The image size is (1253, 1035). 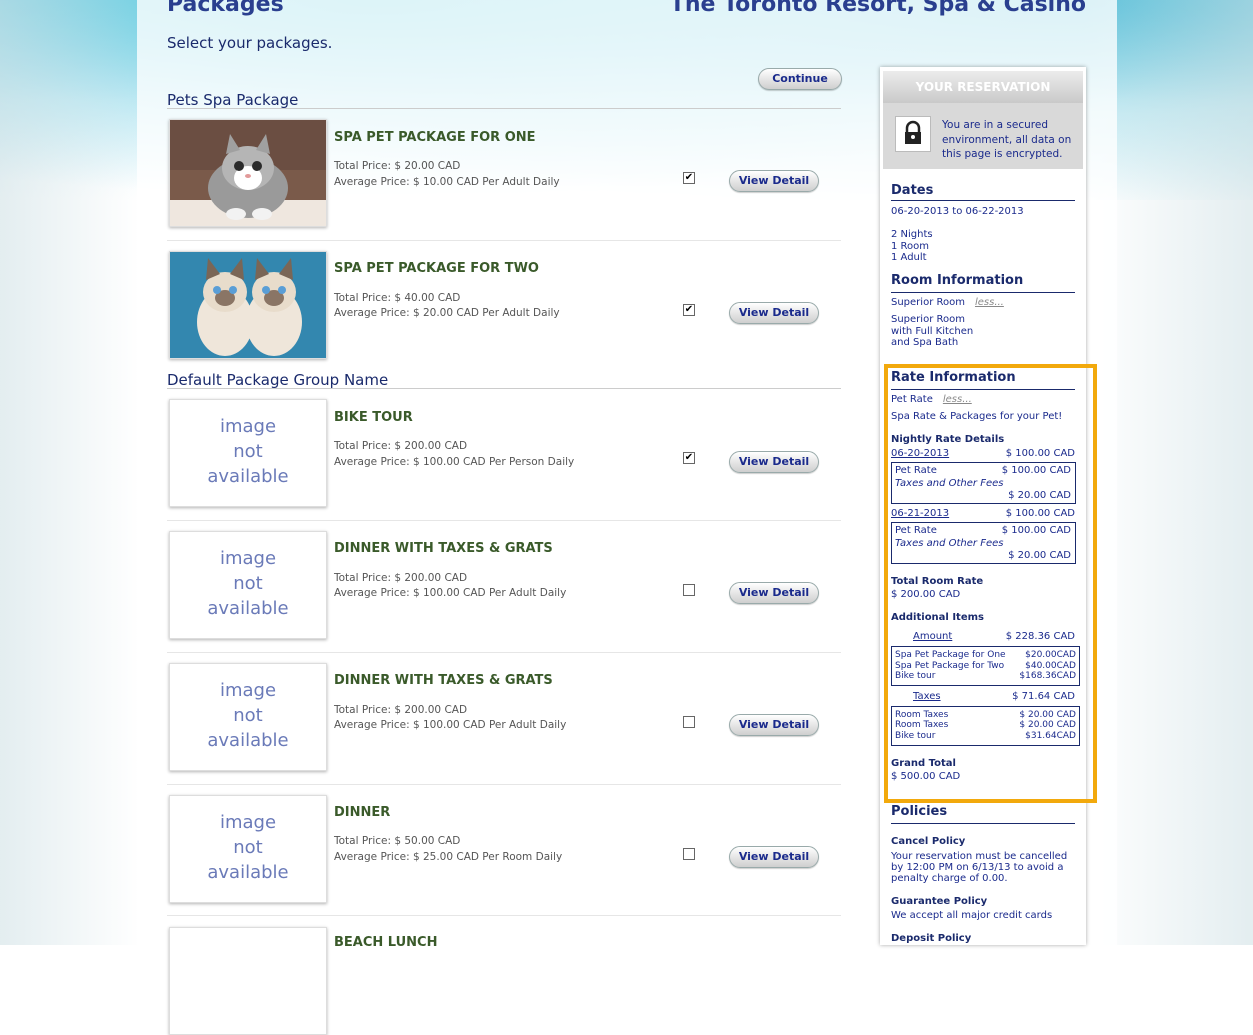 What do you see at coordinates (957, 280) in the screenshot?
I see `room-info-title: Room Information` at bounding box center [957, 280].